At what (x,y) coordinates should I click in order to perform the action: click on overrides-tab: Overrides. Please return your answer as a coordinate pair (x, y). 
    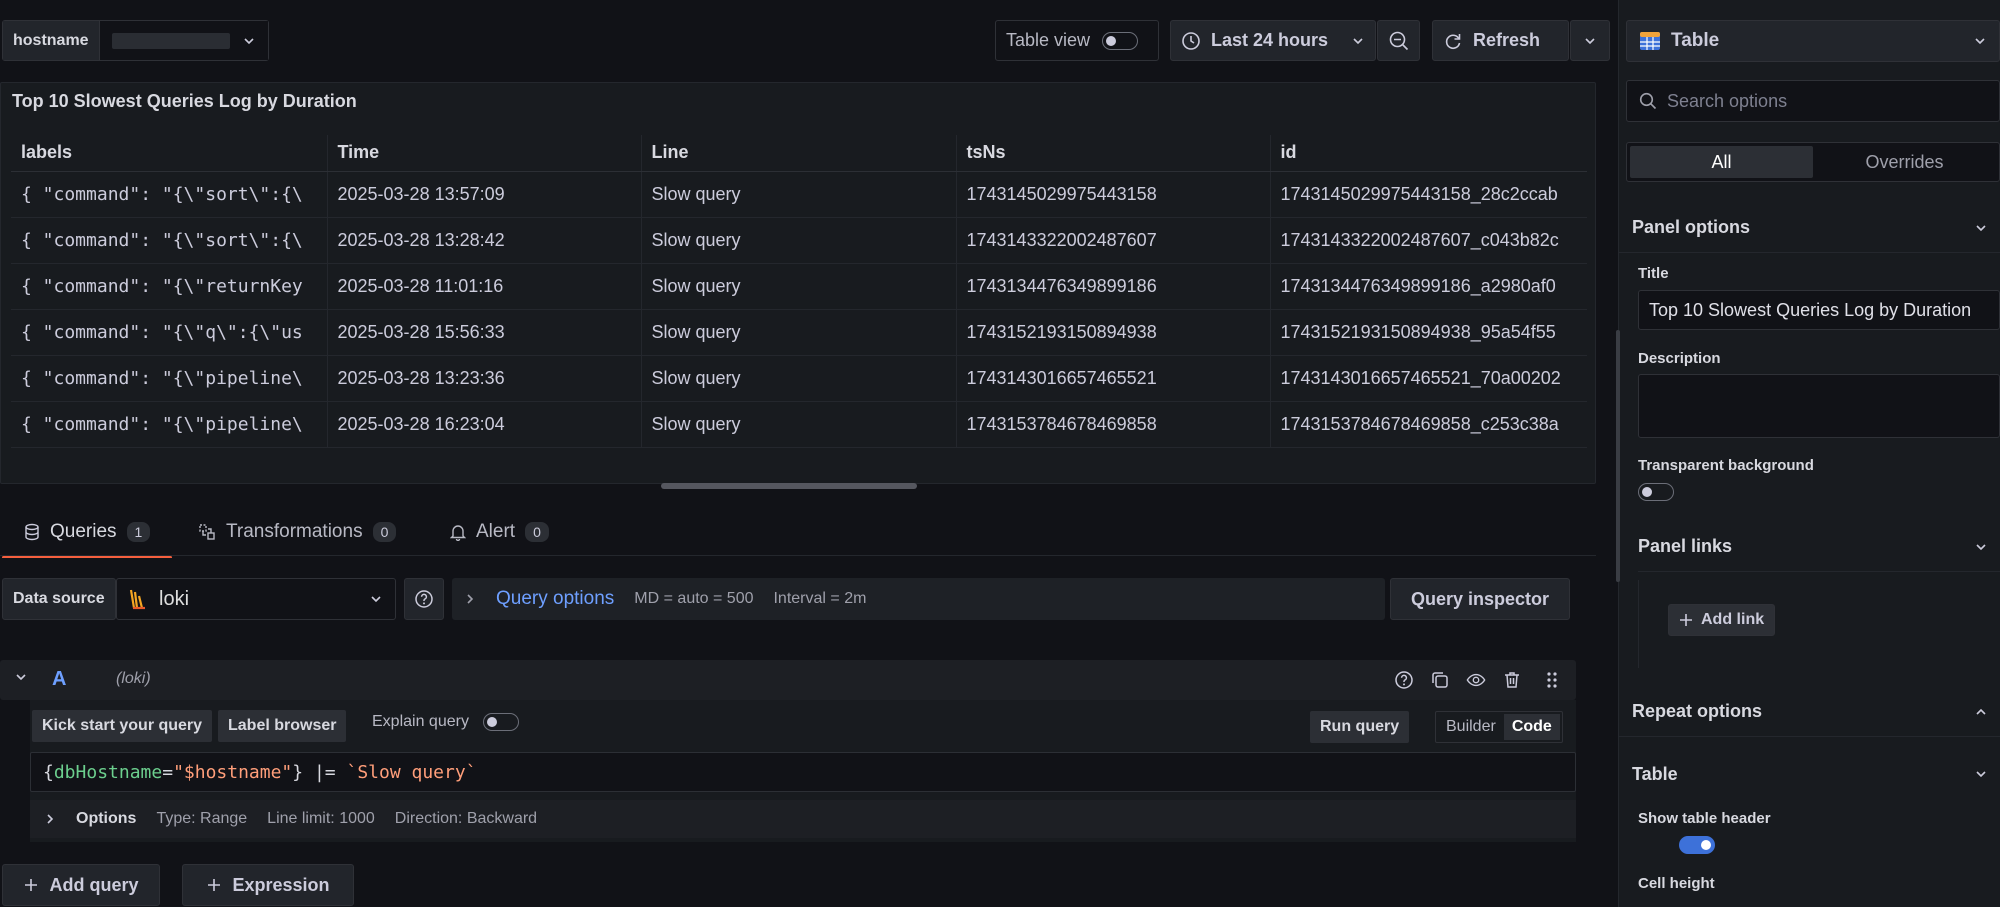
    Looking at the image, I should click on (1904, 162).